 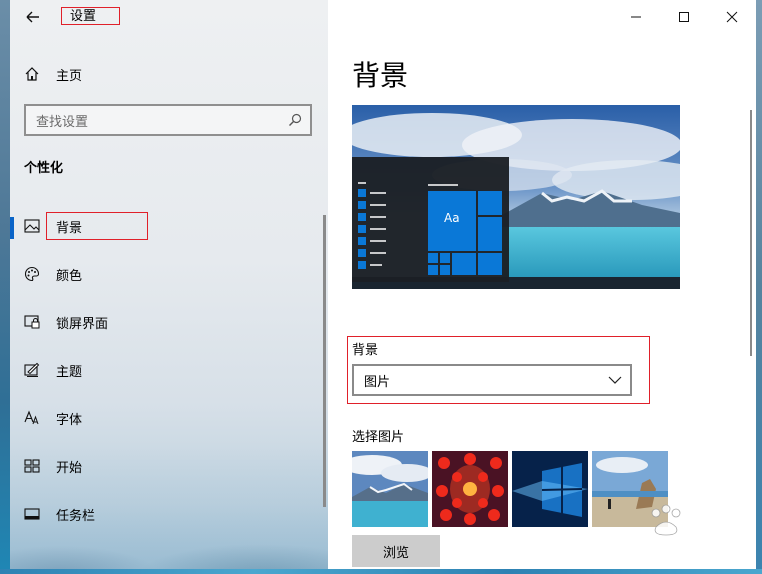 I want to click on desktop-edge-left, so click(x=5, y=287).